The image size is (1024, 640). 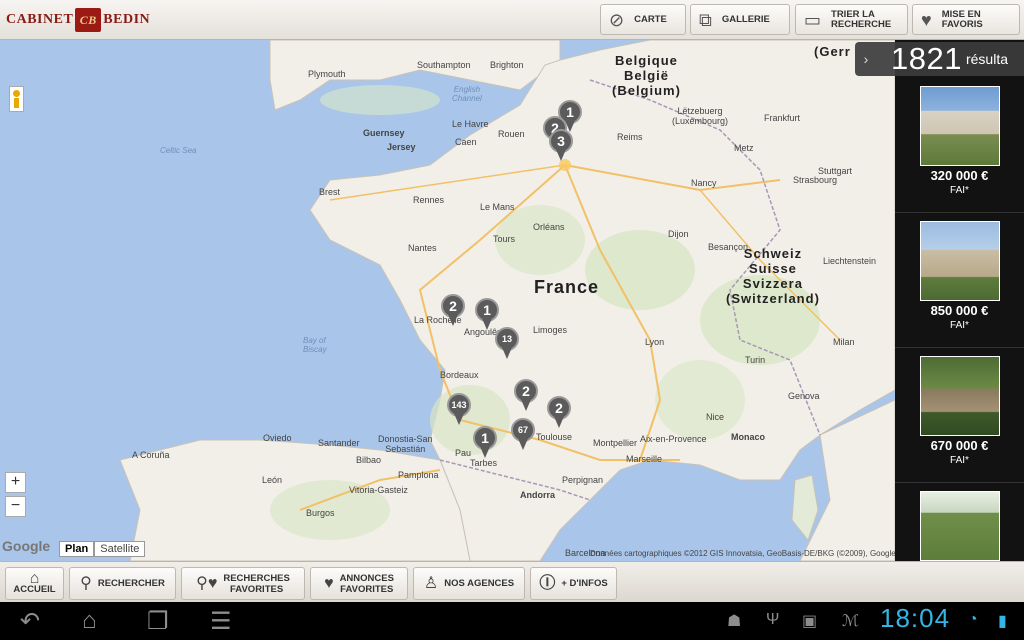 What do you see at coordinates (418, 475) in the screenshot?
I see `map-label-pamplona: Pamplona` at bounding box center [418, 475].